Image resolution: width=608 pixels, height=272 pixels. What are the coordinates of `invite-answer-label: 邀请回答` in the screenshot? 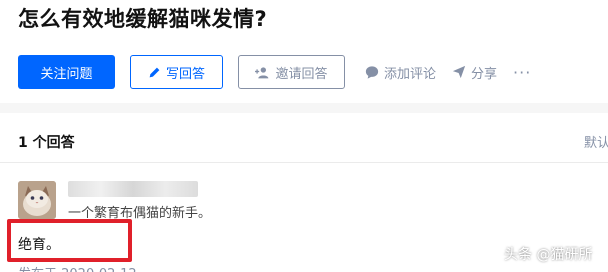 It's located at (301, 74).